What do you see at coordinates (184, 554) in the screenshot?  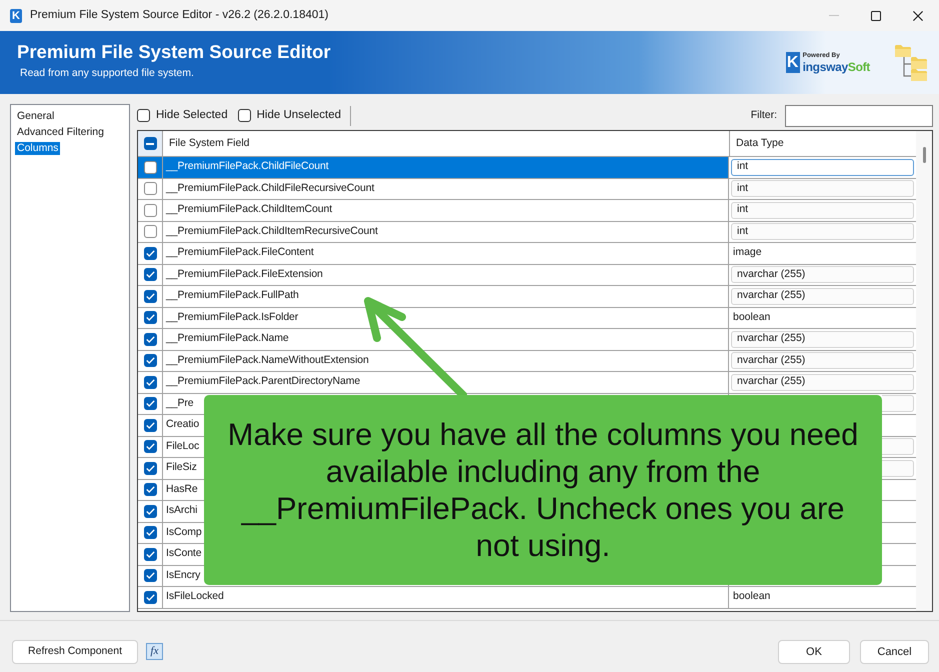 I see `field-name: IsConte` at bounding box center [184, 554].